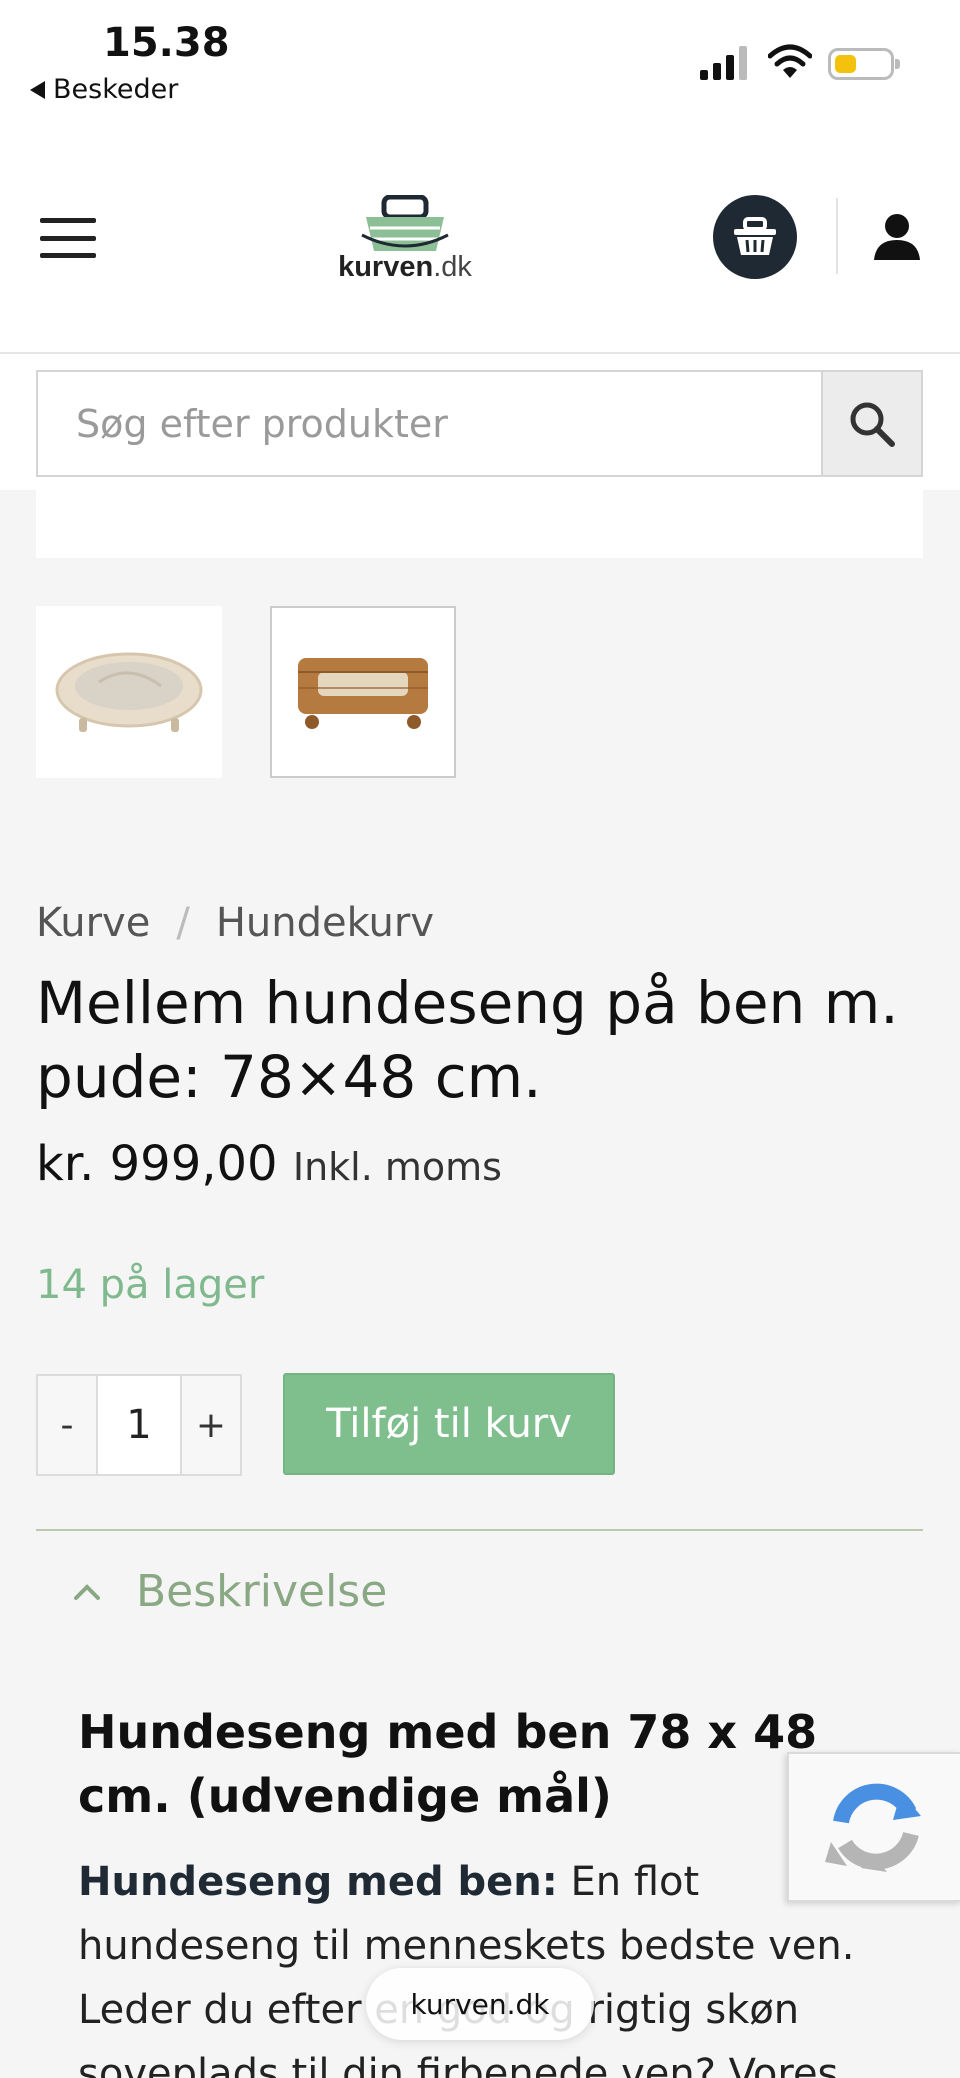 The image size is (960, 2078). I want to click on stock-status: 14 på lager, so click(150, 1285).